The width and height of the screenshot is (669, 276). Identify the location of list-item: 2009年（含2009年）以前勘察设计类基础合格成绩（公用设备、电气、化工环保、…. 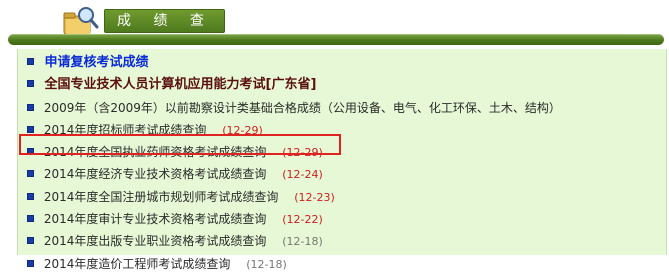
(342, 108).